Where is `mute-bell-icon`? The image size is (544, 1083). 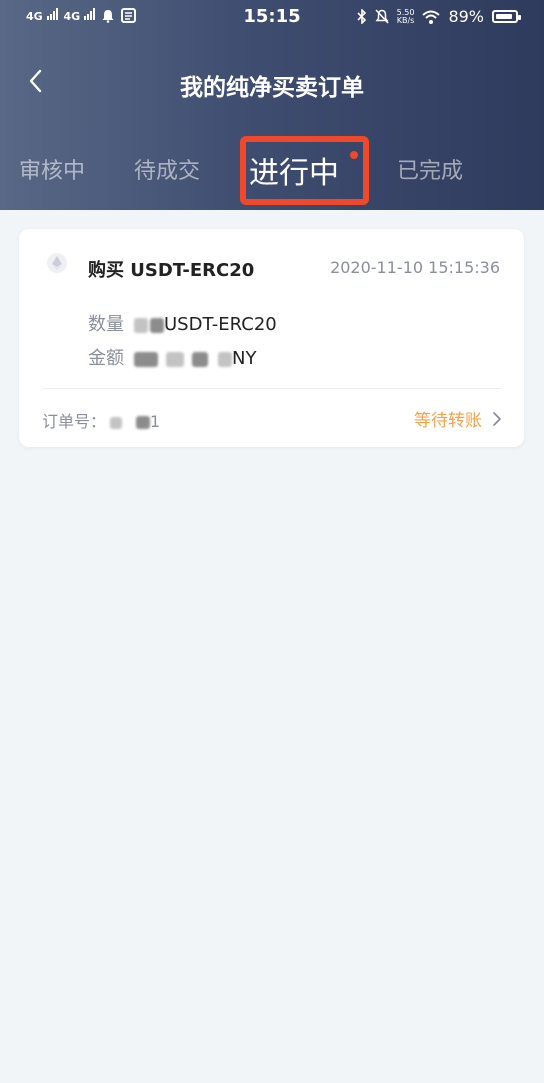
mute-bell-icon is located at coordinates (382, 16).